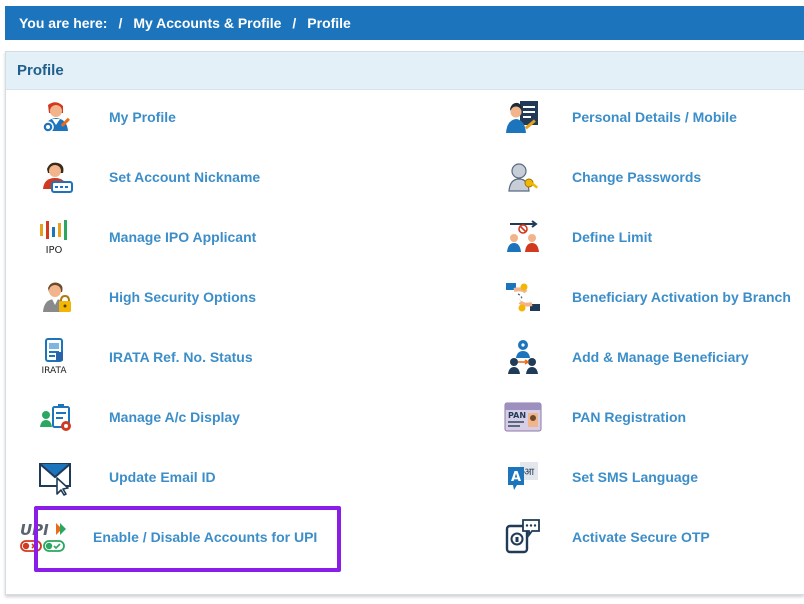  What do you see at coordinates (629, 417) in the screenshot?
I see `pan-registration-label: PAN Registration` at bounding box center [629, 417].